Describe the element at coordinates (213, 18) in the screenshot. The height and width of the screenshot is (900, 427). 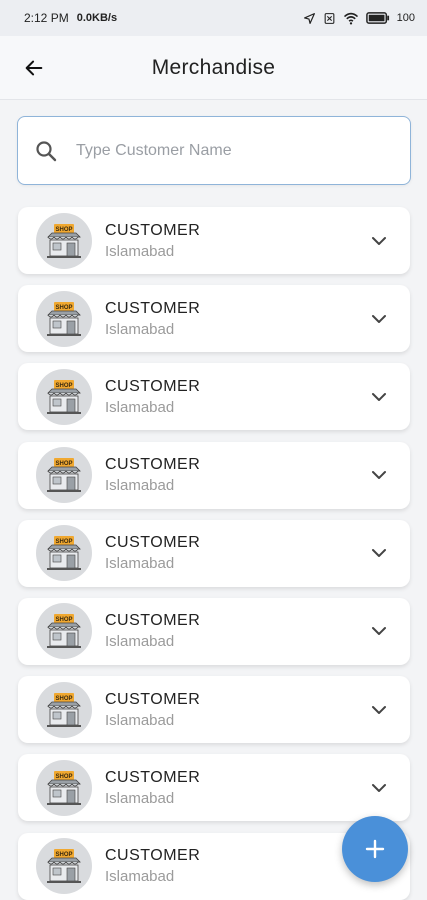
I see `status-bar: 2:12 PM 0.0KB/s 100` at that location.